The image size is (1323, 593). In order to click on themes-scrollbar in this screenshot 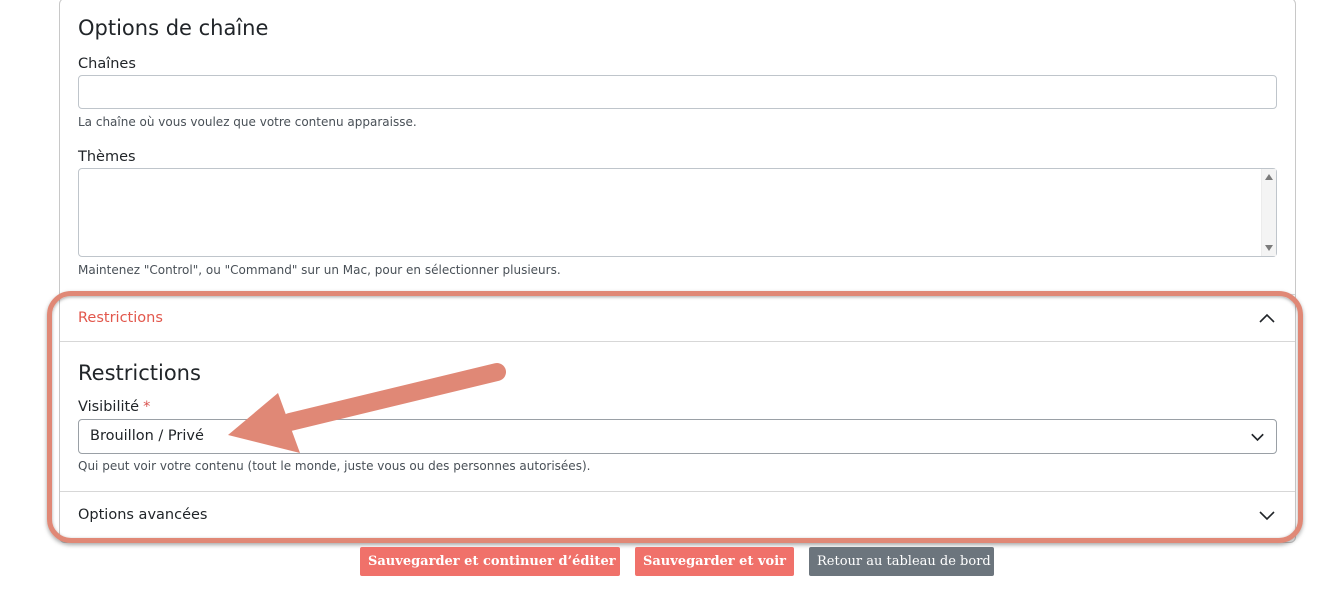, I will do `click(1268, 212)`.